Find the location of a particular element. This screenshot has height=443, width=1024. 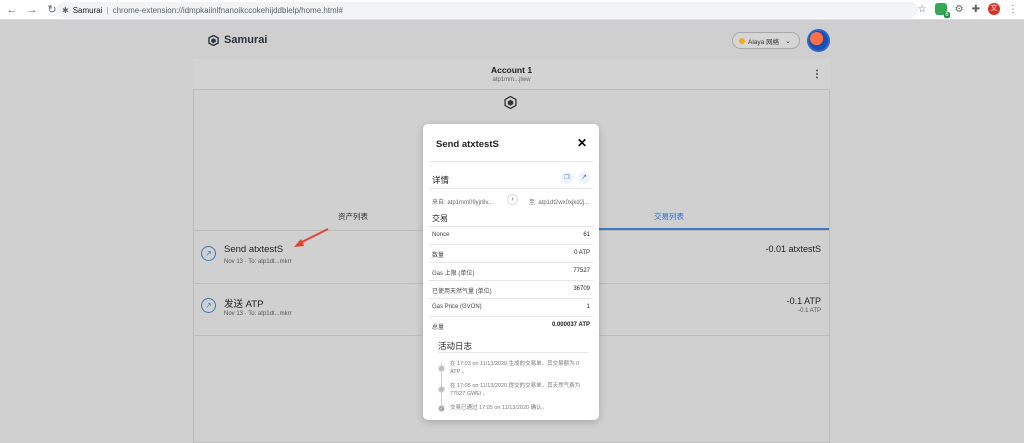

network-selector: Alaya 网络 ⌄ is located at coordinates (766, 40).